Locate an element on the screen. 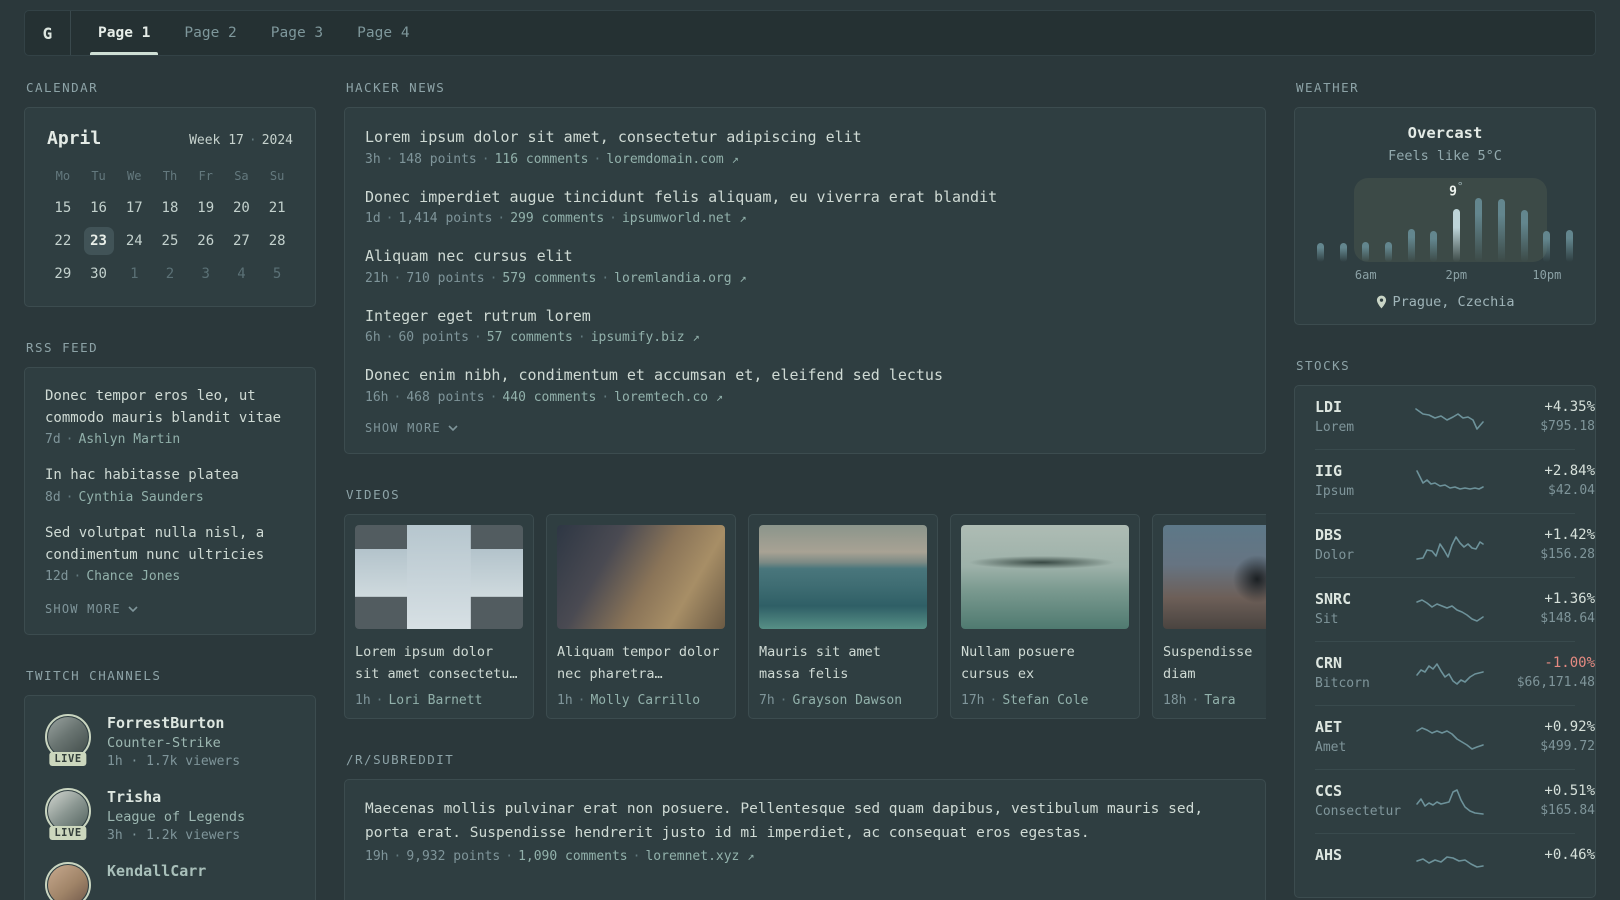 The width and height of the screenshot is (1620, 900). video-title: Mauris sit amet massa felis is located at coordinates (843, 663).